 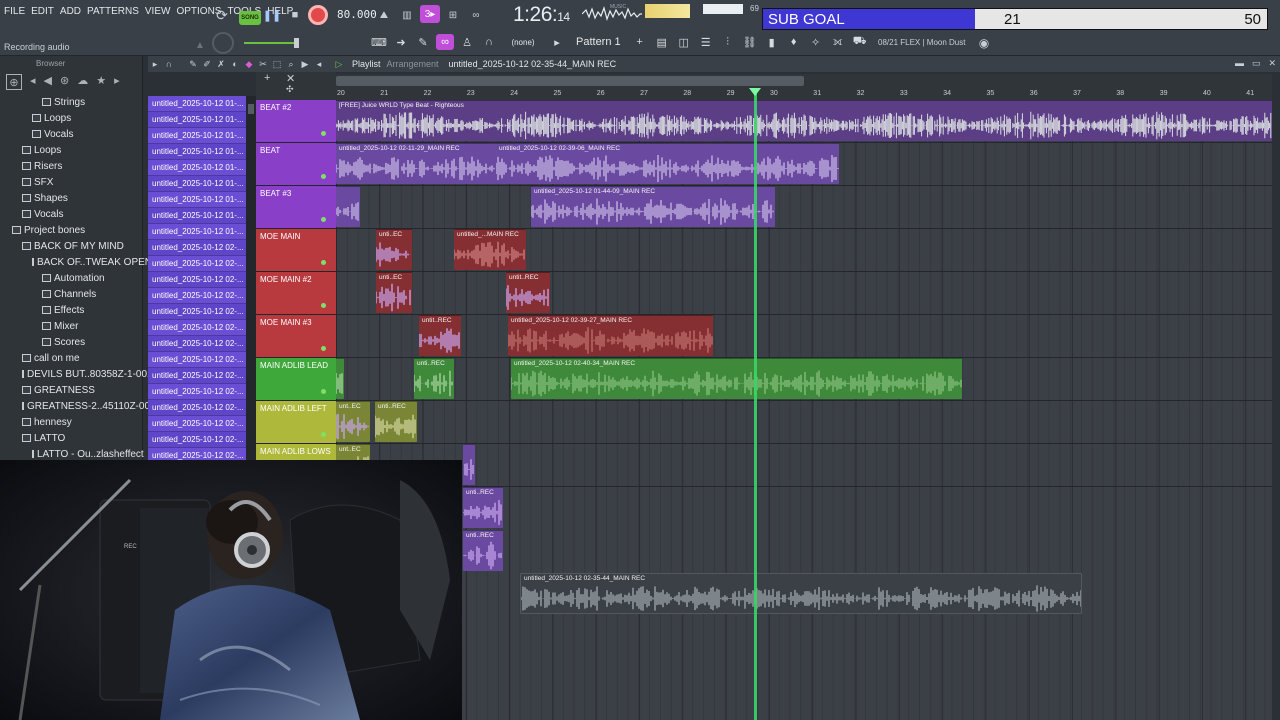 I want to click on audio-clip, so click(x=469, y=464).